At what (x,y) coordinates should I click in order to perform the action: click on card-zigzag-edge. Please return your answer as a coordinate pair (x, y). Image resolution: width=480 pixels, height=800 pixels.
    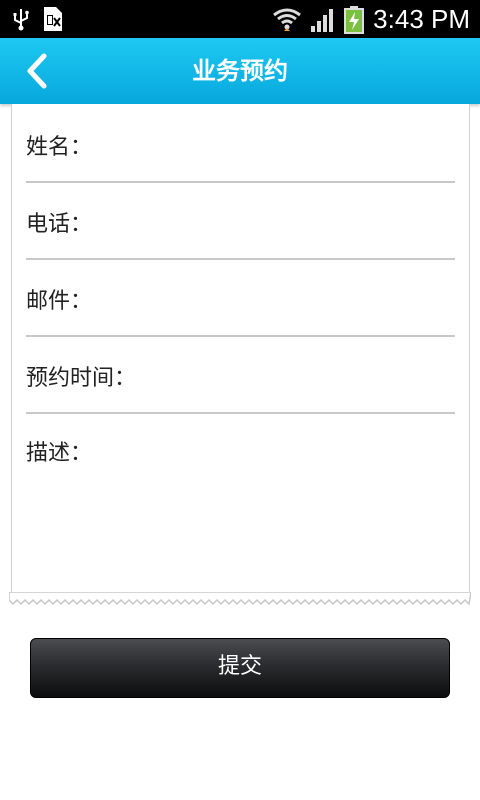
    Looking at the image, I should click on (240, 599).